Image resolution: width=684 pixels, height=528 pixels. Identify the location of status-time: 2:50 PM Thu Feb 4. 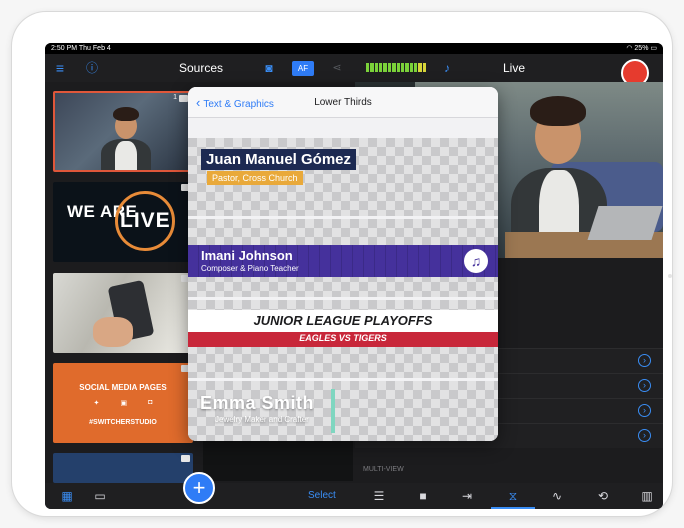
(81, 48).